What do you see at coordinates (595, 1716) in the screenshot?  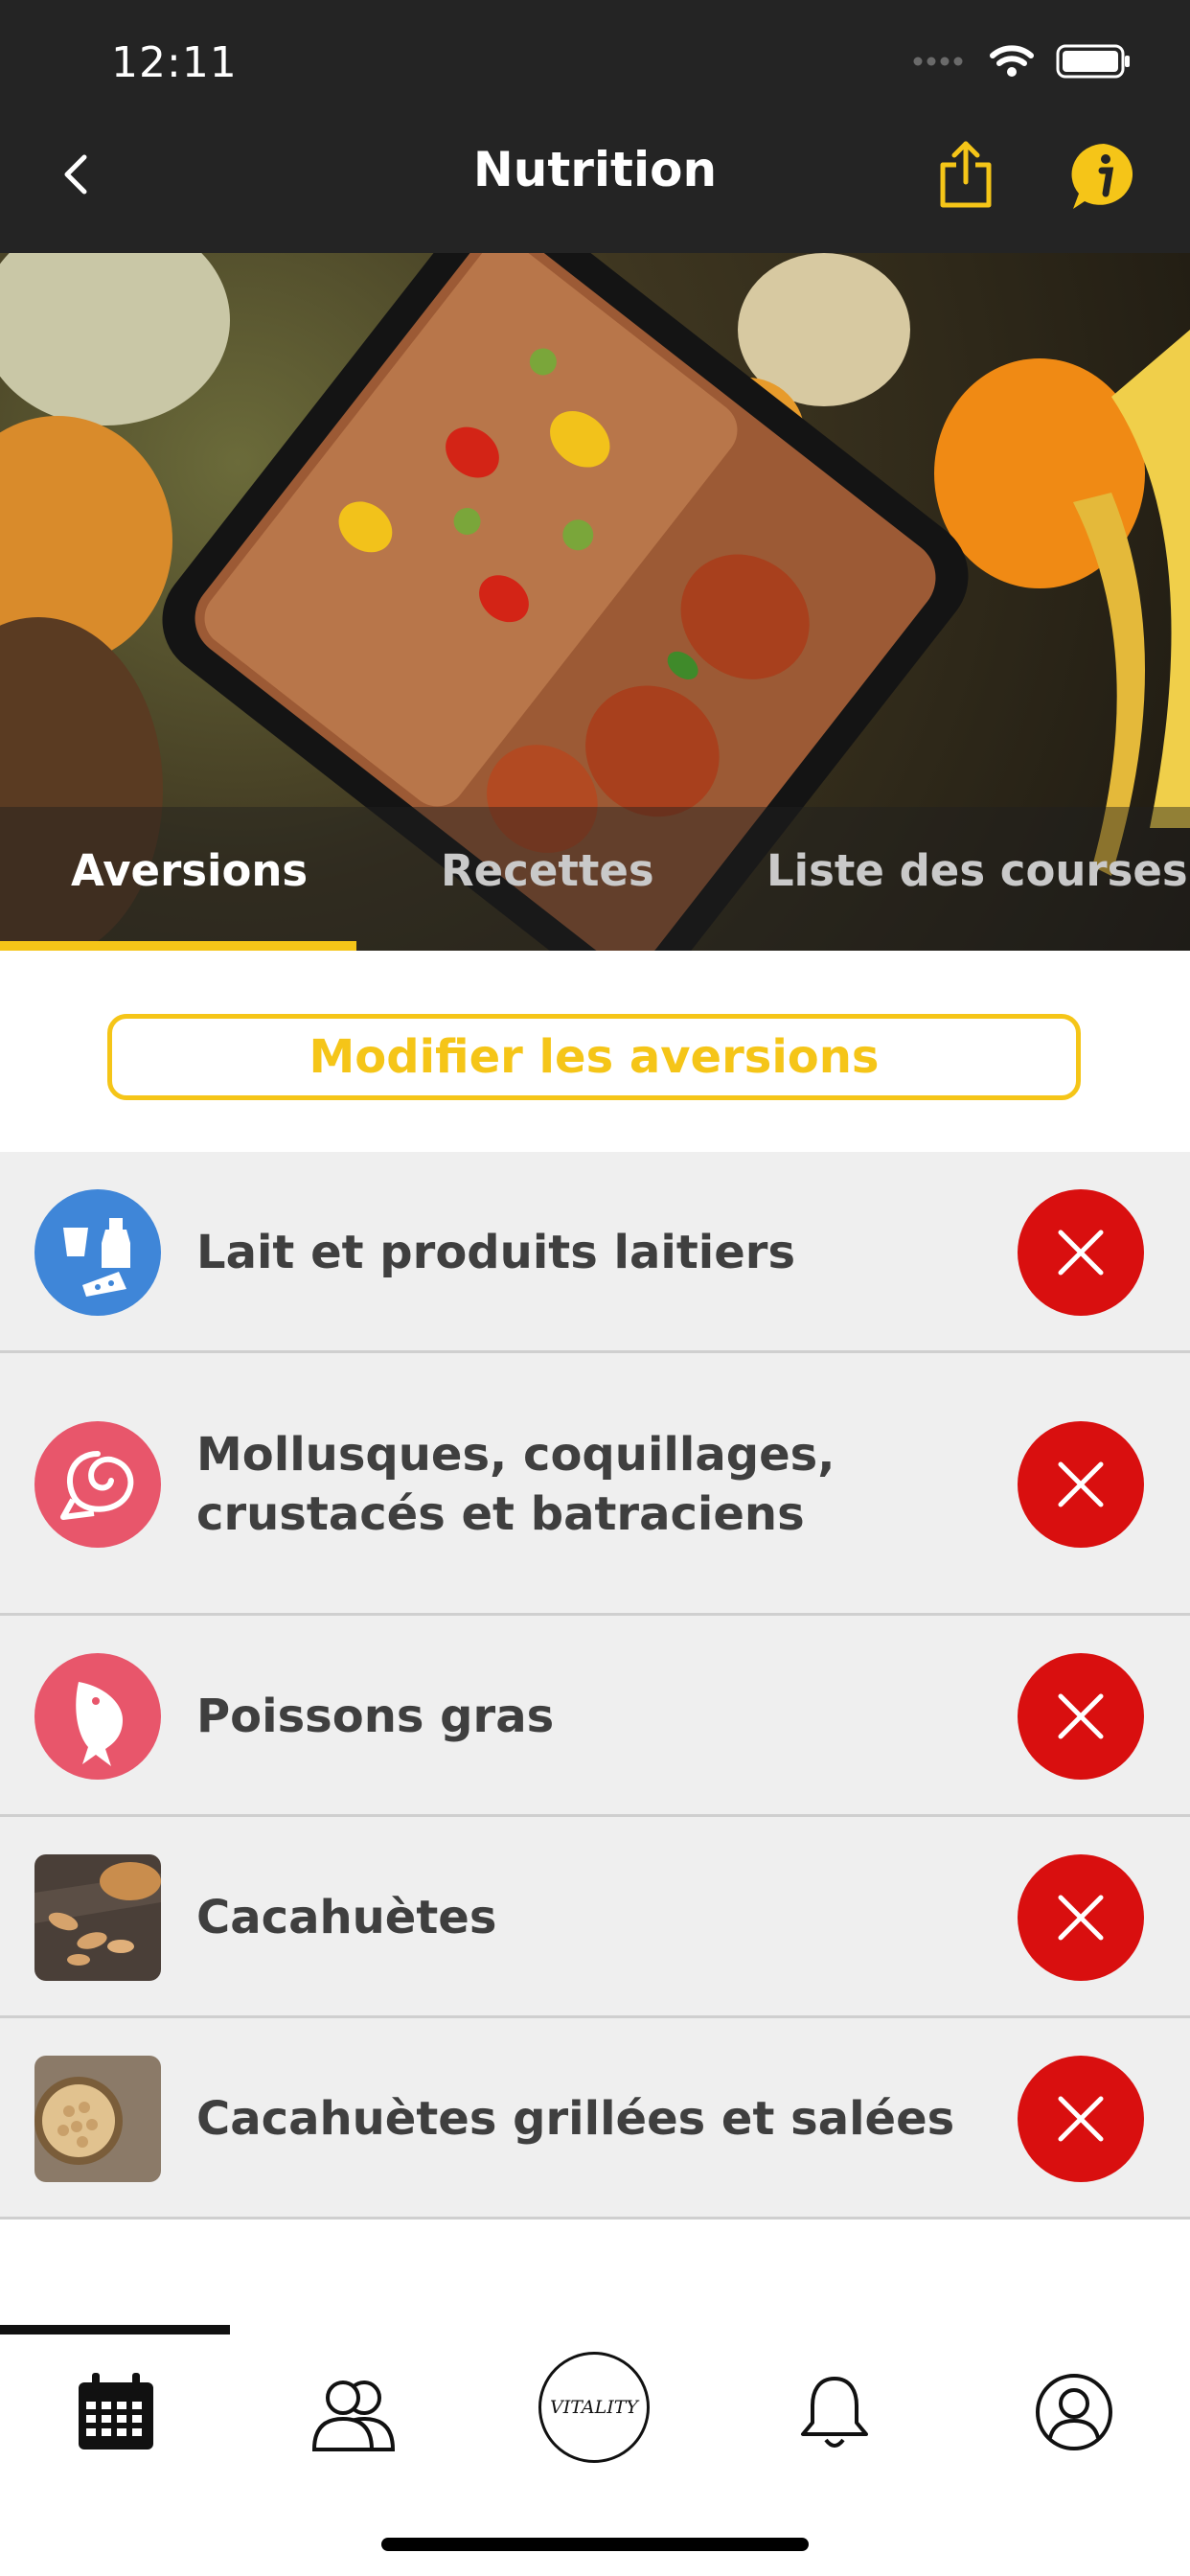 I see `list-item: Poissons gras` at bounding box center [595, 1716].